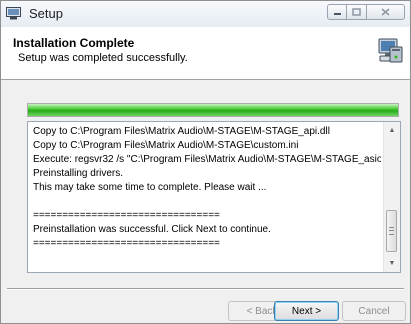 This screenshot has height=324, width=411. Describe the element at coordinates (78, 173) in the screenshot. I see `log-line: Preinstalling drivers.` at that location.